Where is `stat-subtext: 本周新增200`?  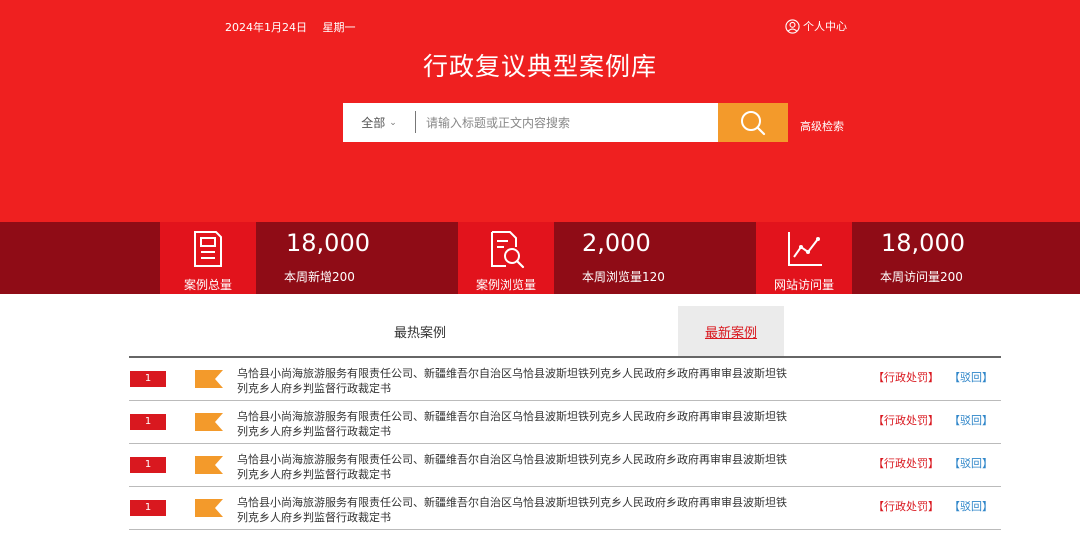 stat-subtext: 本周新增200 is located at coordinates (319, 277).